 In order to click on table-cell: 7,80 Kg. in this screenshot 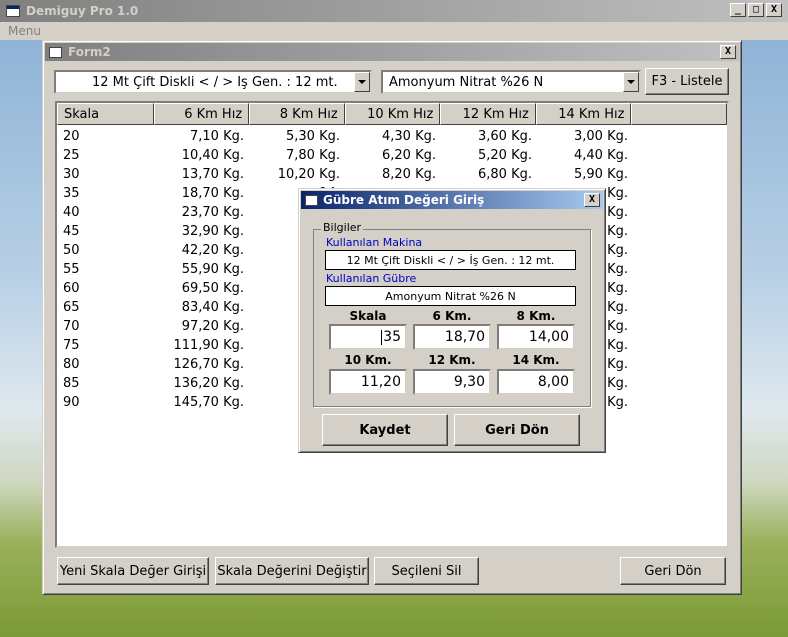, I will do `click(313, 155)`.